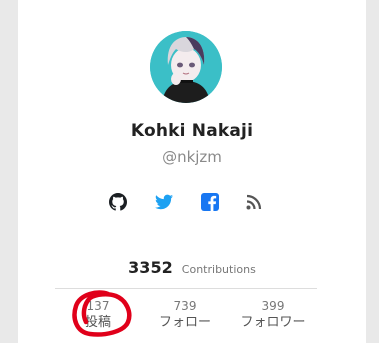 Image resolution: width=379 pixels, height=343 pixels. What do you see at coordinates (97, 322) in the screenshot?
I see `stat-posts-label: 投稿` at bounding box center [97, 322].